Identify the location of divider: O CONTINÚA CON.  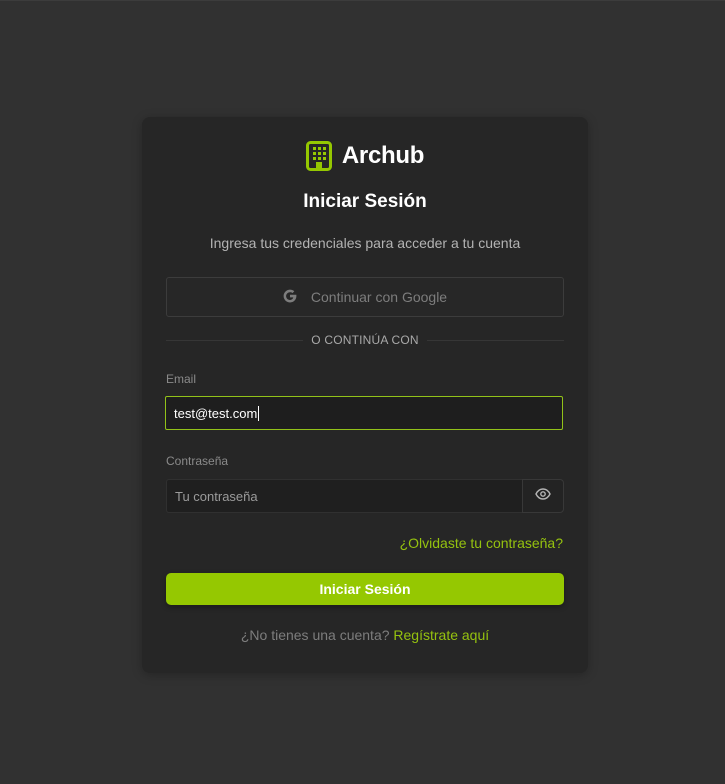
(365, 340).